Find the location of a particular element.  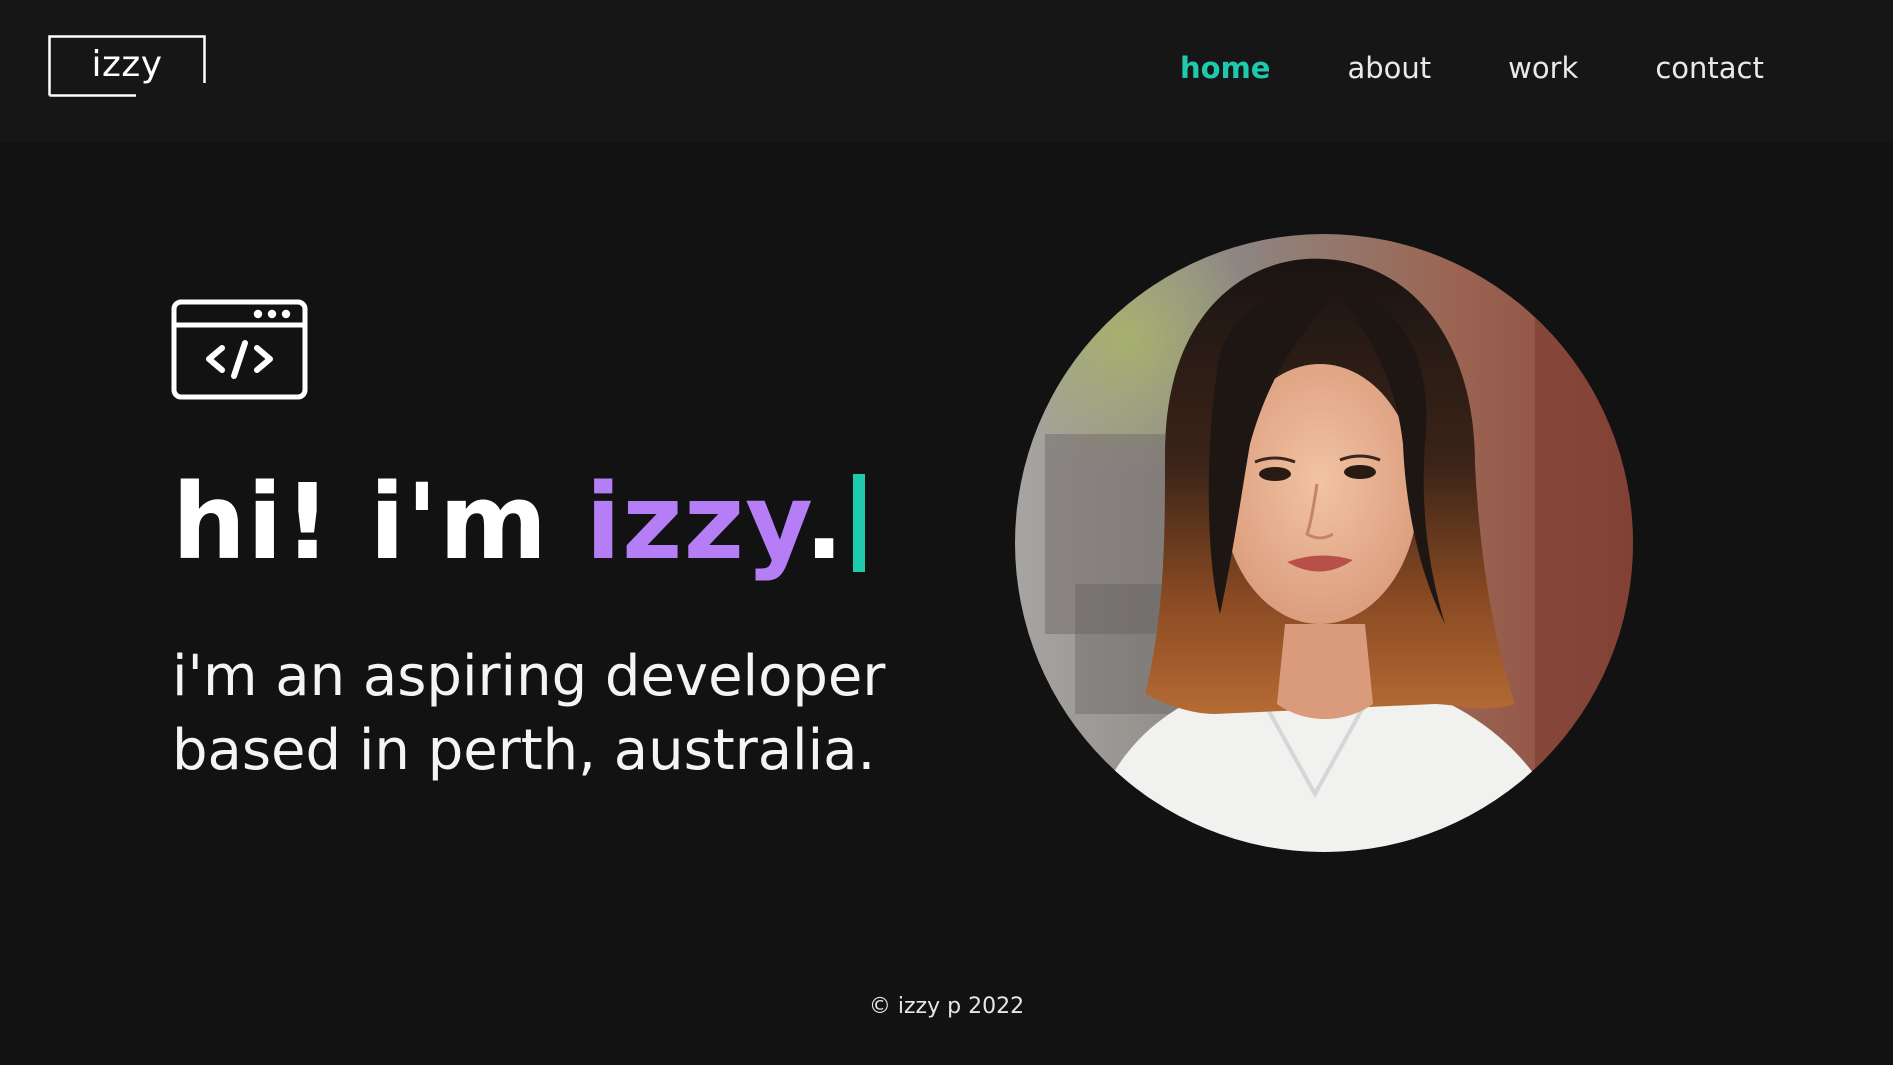

nav-item-about: about is located at coordinates (1389, 68).